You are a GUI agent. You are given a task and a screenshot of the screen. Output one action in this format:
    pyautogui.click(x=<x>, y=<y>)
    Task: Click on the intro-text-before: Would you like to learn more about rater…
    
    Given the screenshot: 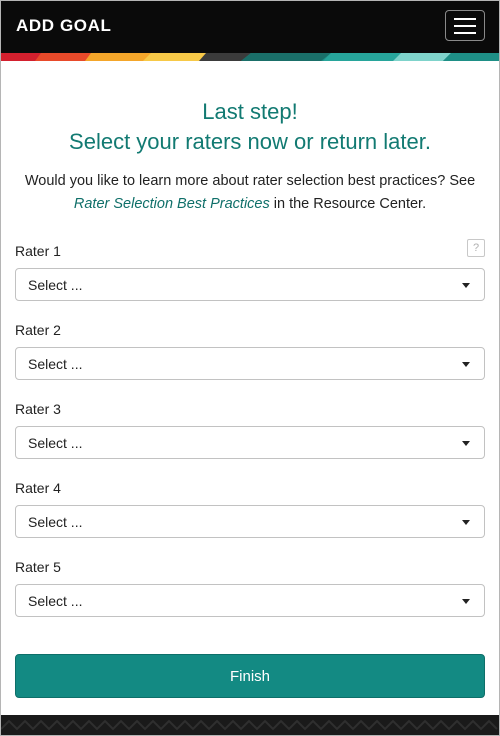 What is the action you would take?
    pyautogui.click(x=250, y=181)
    